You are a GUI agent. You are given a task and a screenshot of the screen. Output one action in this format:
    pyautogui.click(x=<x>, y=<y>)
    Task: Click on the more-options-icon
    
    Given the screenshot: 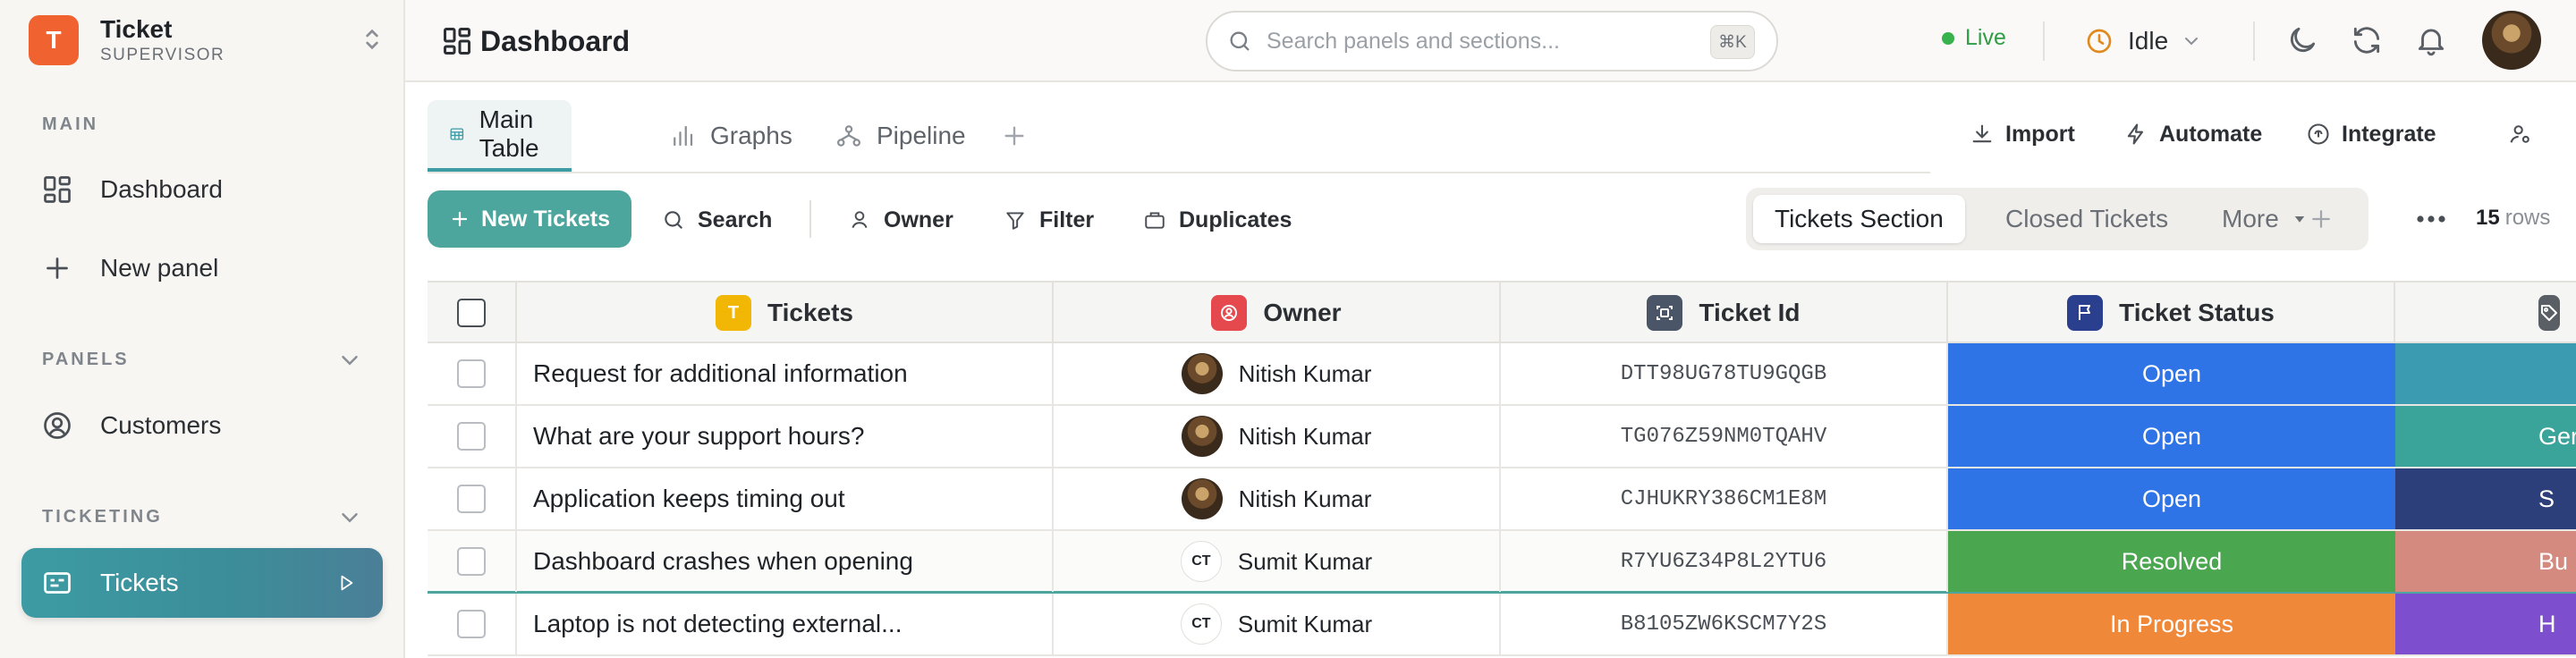 What is the action you would take?
    pyautogui.click(x=2431, y=219)
    